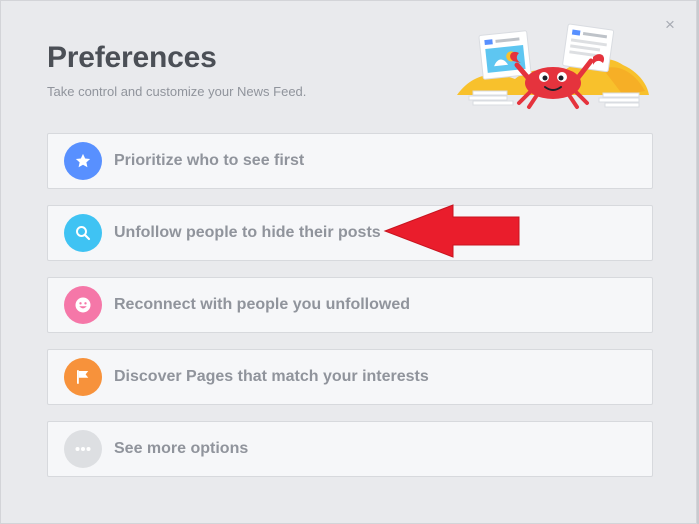 This screenshot has height=524, width=699. Describe the element at coordinates (271, 376) in the screenshot. I see `option-label: Discover Pages that match your interests` at that location.